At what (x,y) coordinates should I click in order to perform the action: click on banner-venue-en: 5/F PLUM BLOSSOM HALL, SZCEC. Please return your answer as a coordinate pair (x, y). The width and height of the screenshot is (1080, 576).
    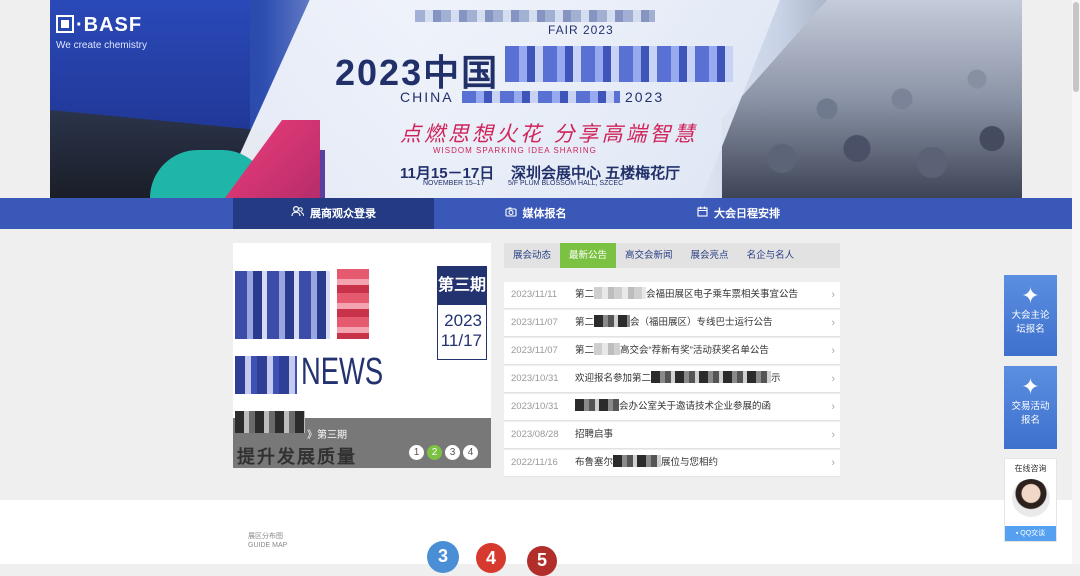
    Looking at the image, I should click on (566, 183).